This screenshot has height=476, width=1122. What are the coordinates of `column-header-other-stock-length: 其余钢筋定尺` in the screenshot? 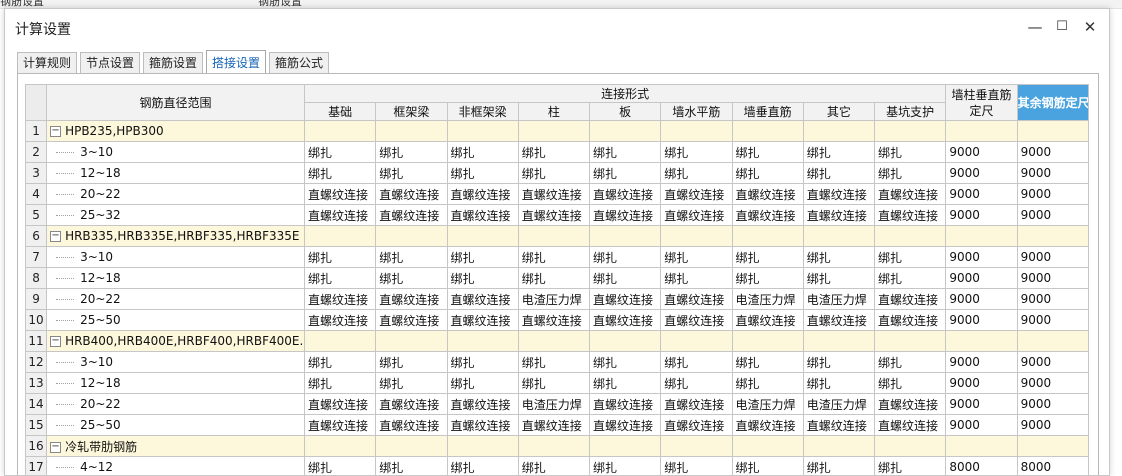 It's located at (1052, 103).